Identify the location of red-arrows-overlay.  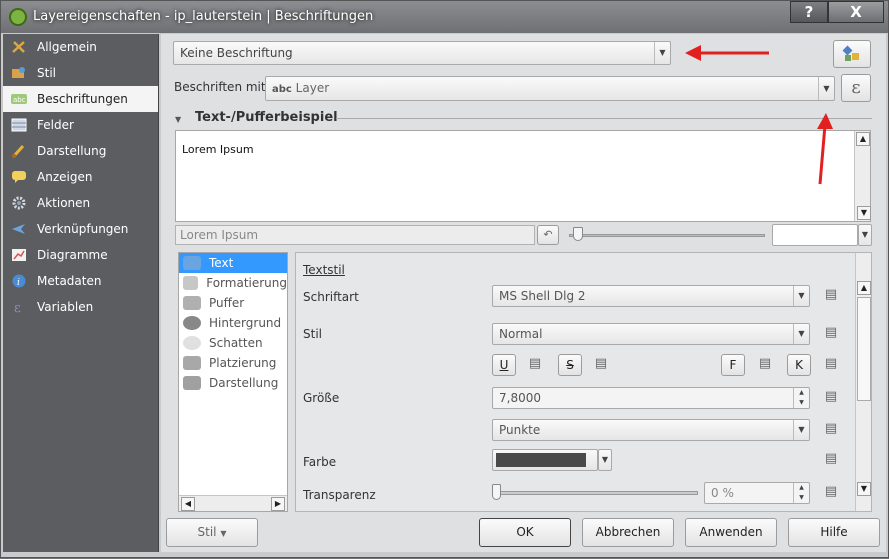
(759, 115).